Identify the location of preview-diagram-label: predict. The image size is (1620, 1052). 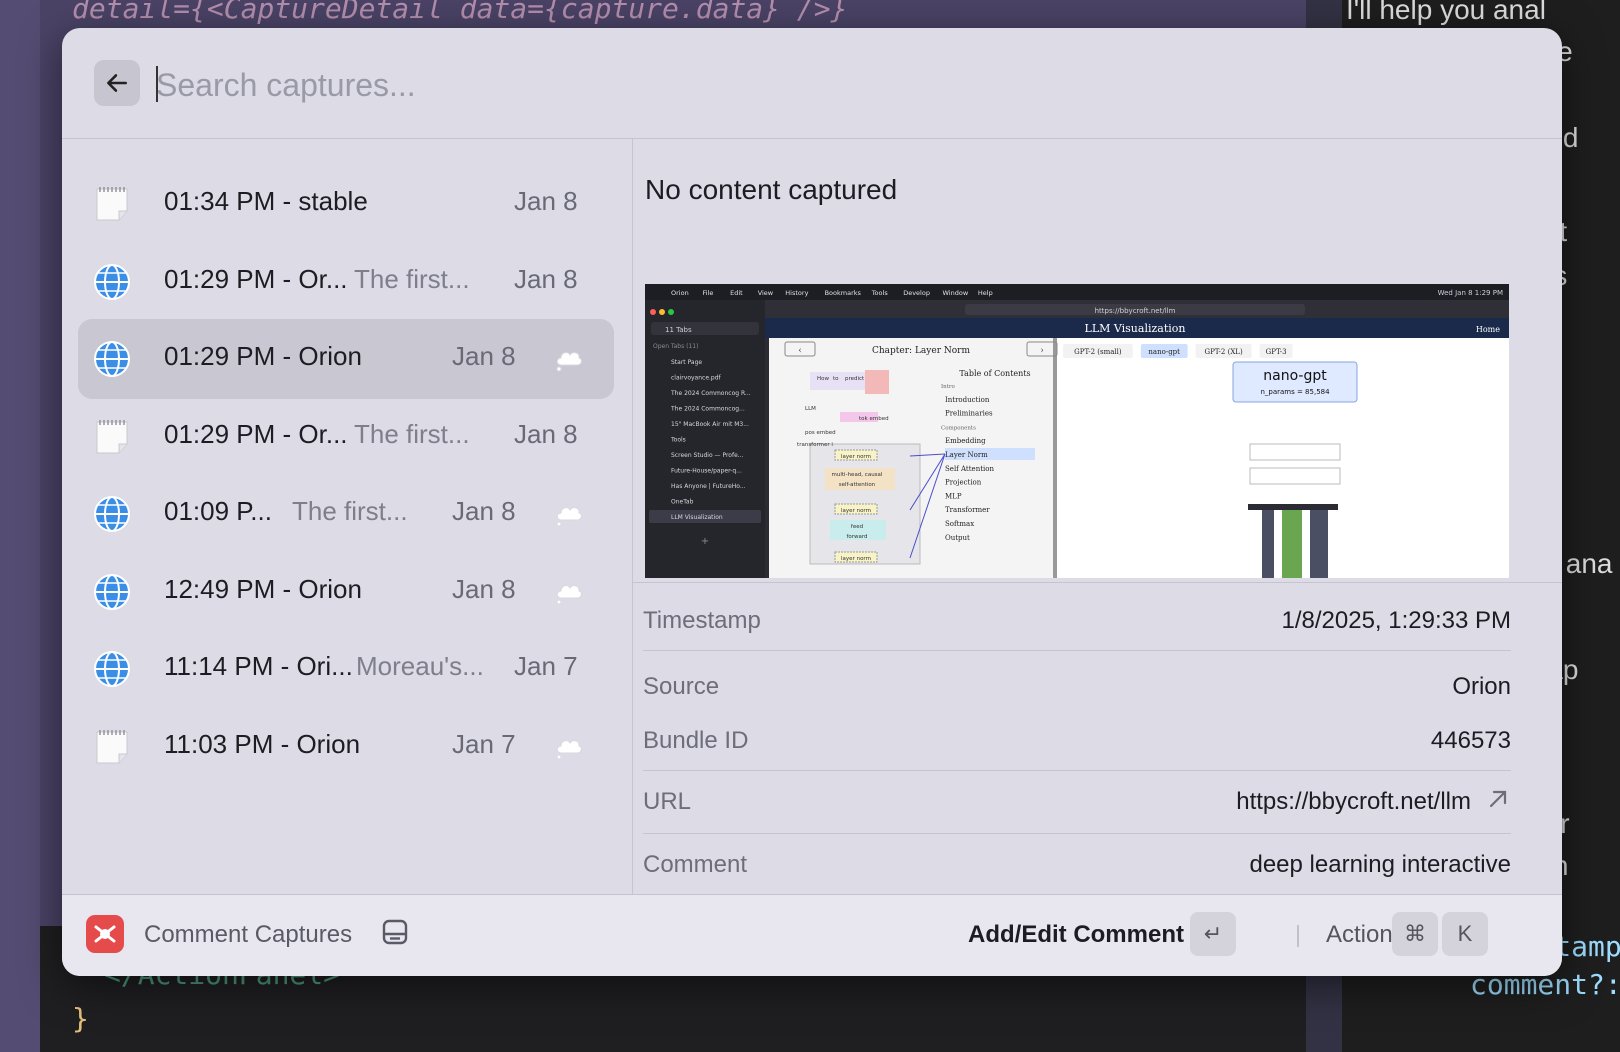
(855, 379).